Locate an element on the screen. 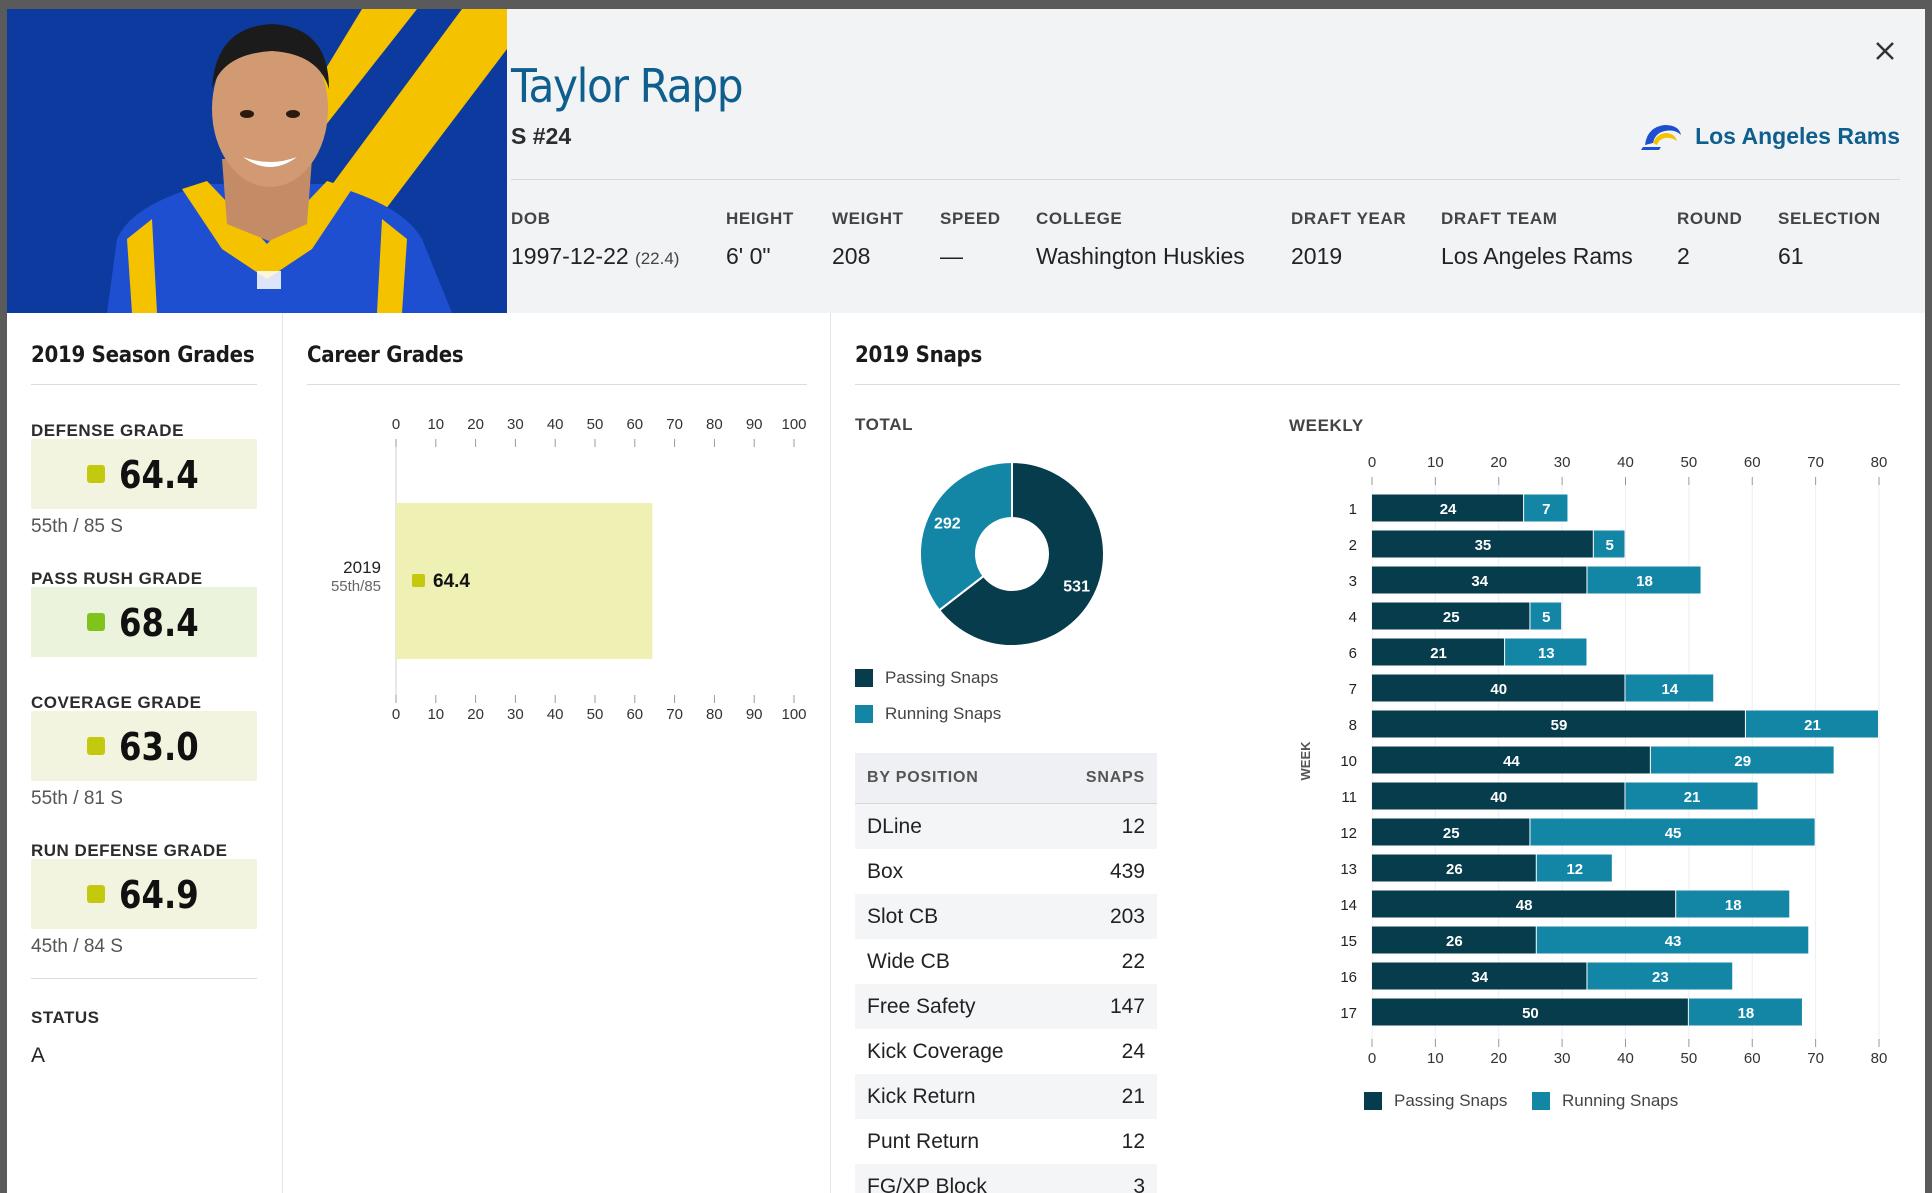 Image resolution: width=1932 pixels, height=1193 pixels. grade-color-indicator is located at coordinates (96, 894).